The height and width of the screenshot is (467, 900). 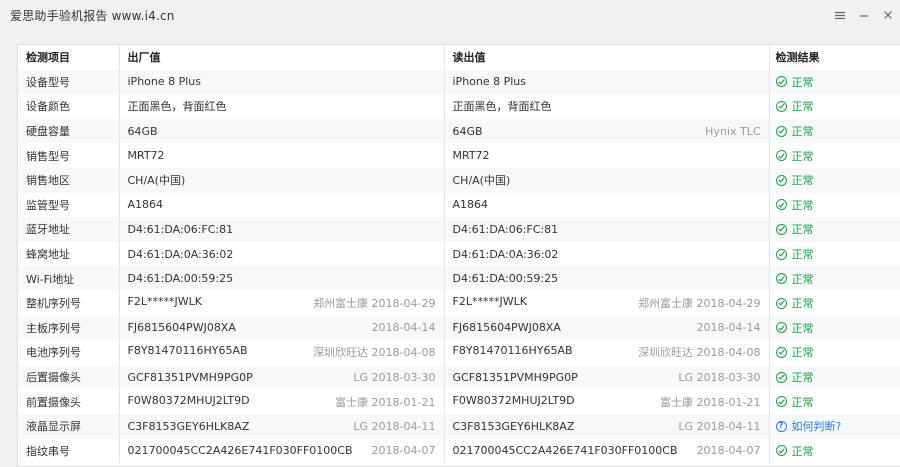 What do you see at coordinates (281, 278) in the screenshot?
I see `factory-value-cell: D4:61:DA:00:59:25` at bounding box center [281, 278].